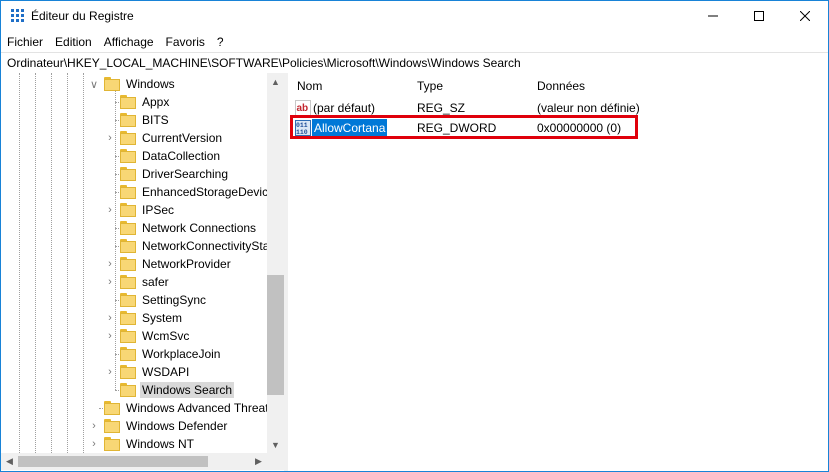 Image resolution: width=829 pixels, height=472 pixels. I want to click on column-header-name: Nom, so click(309, 86).